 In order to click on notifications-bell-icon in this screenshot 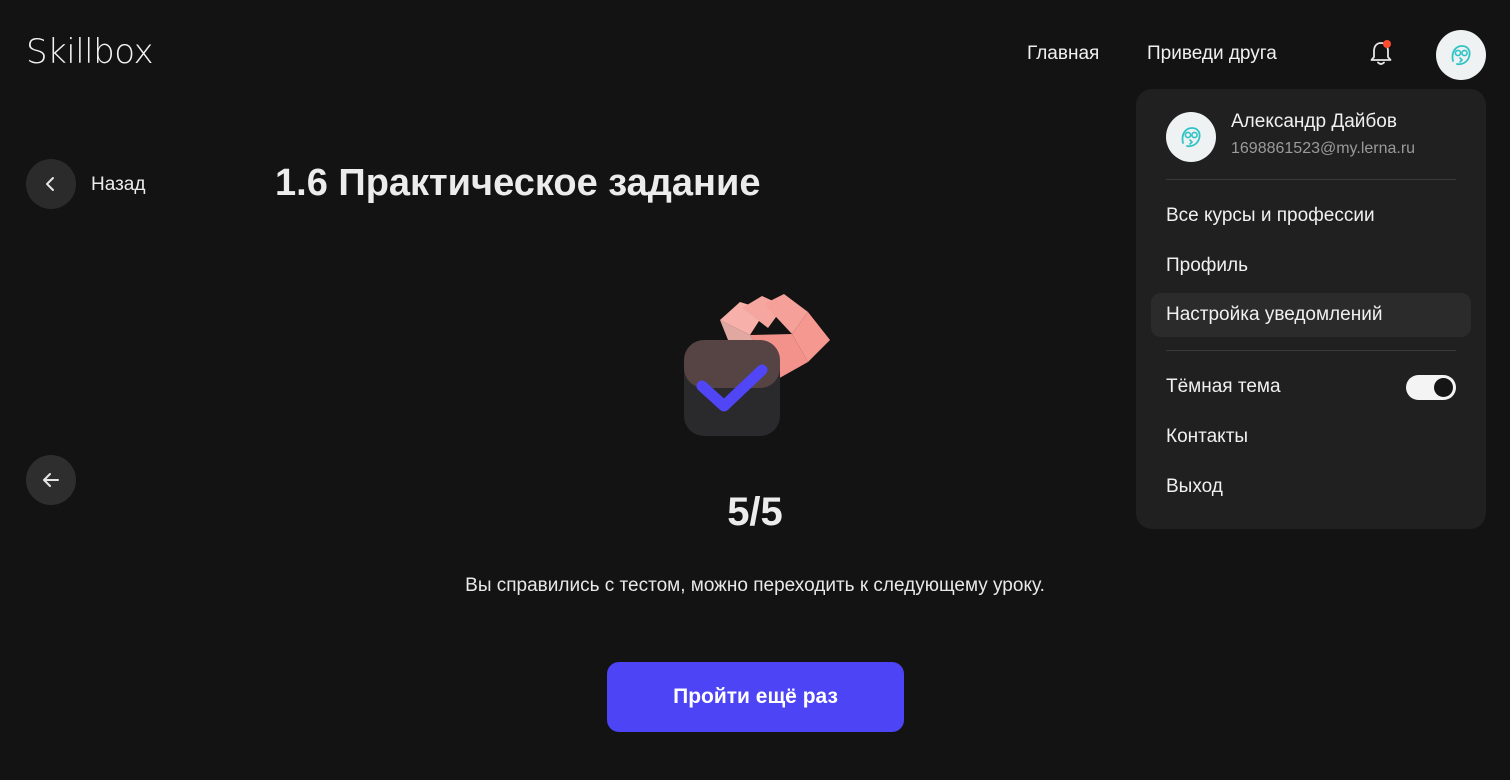, I will do `click(1381, 53)`.